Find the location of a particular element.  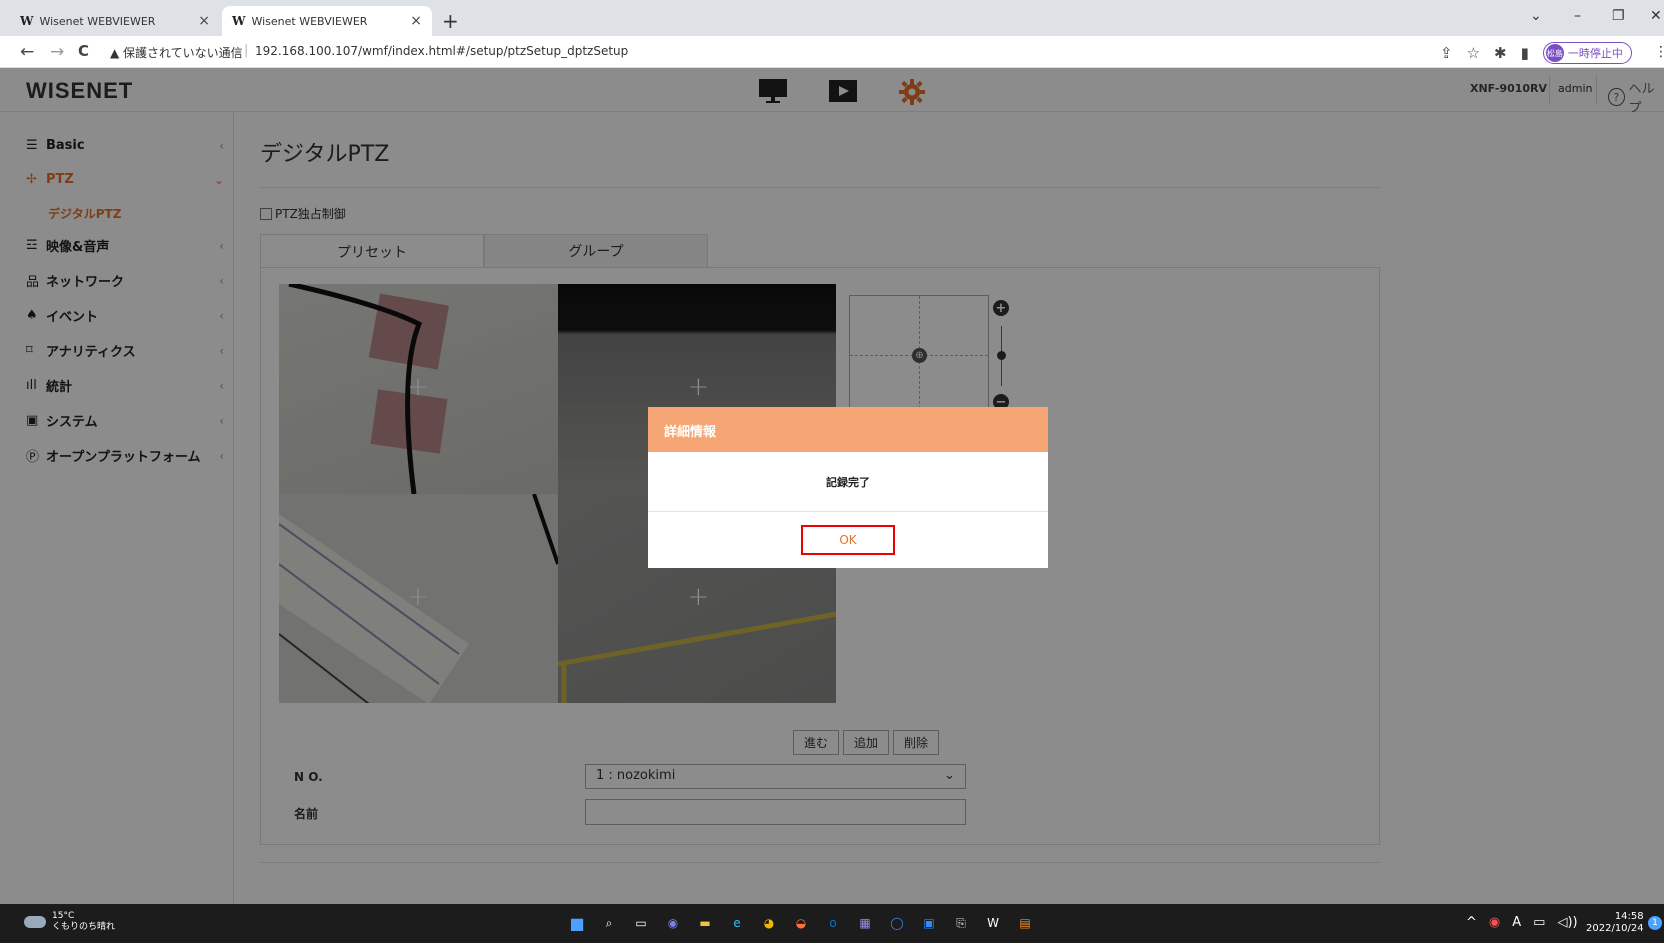

info-dialog: 詳細情報 記録完了 OK is located at coordinates (848, 487).